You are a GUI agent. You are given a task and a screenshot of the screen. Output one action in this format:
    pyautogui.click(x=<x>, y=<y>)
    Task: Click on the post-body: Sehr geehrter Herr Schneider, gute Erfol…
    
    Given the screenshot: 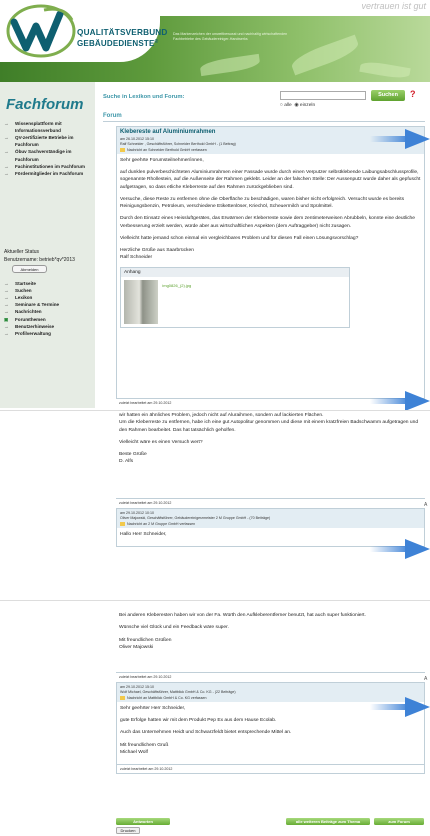 What is the action you would take?
    pyautogui.click(x=270, y=733)
    